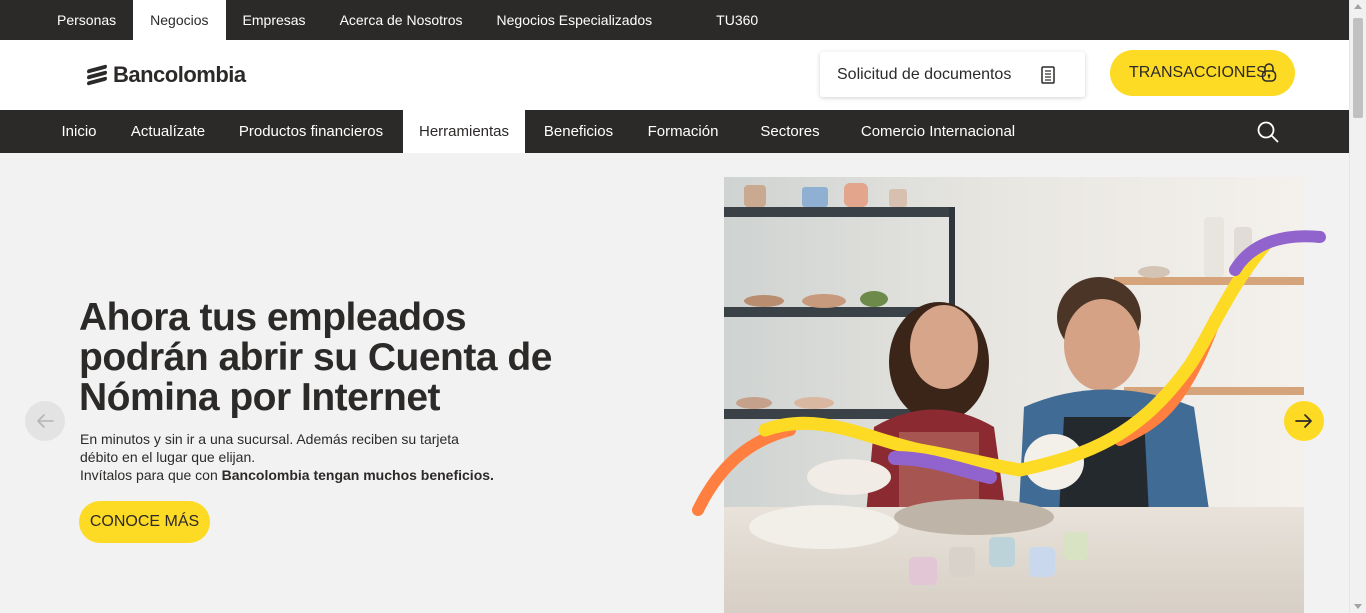 The width and height of the screenshot is (1366, 613). What do you see at coordinates (790, 131) in the screenshot?
I see `nav-sectores: Sectores` at bounding box center [790, 131].